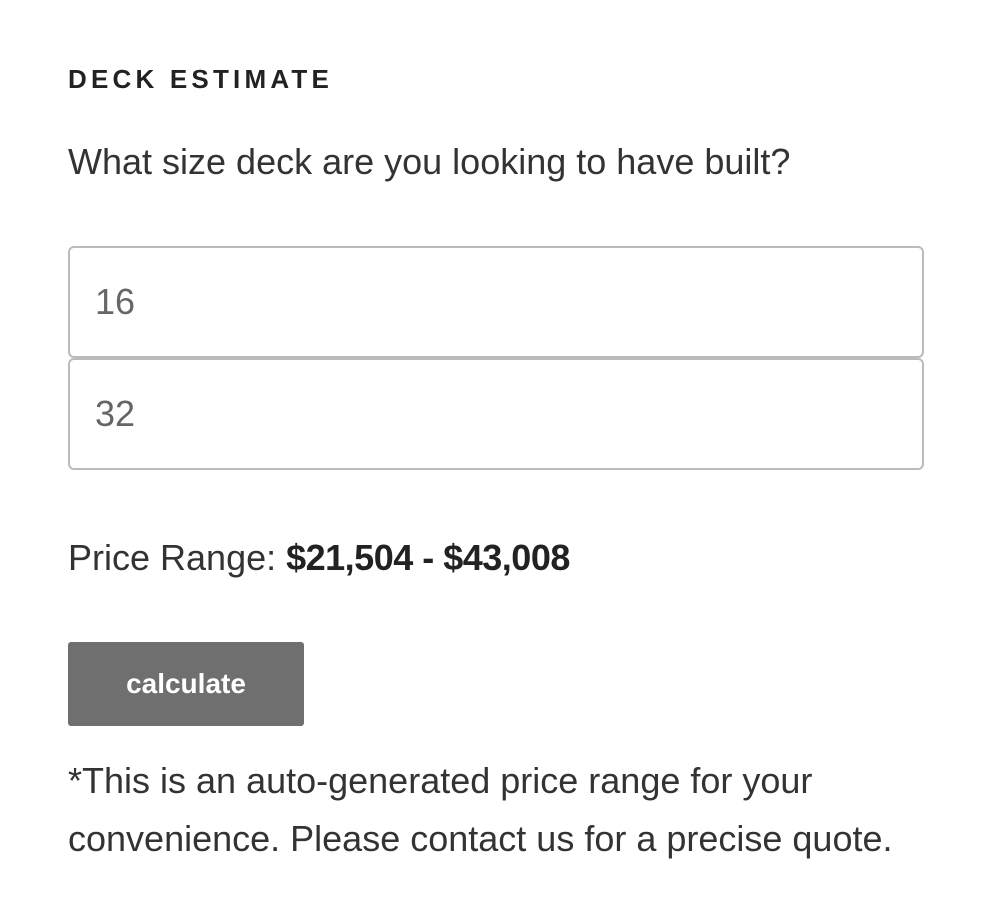 This screenshot has height=924, width=992. I want to click on calculate-button: calculate, so click(186, 684).